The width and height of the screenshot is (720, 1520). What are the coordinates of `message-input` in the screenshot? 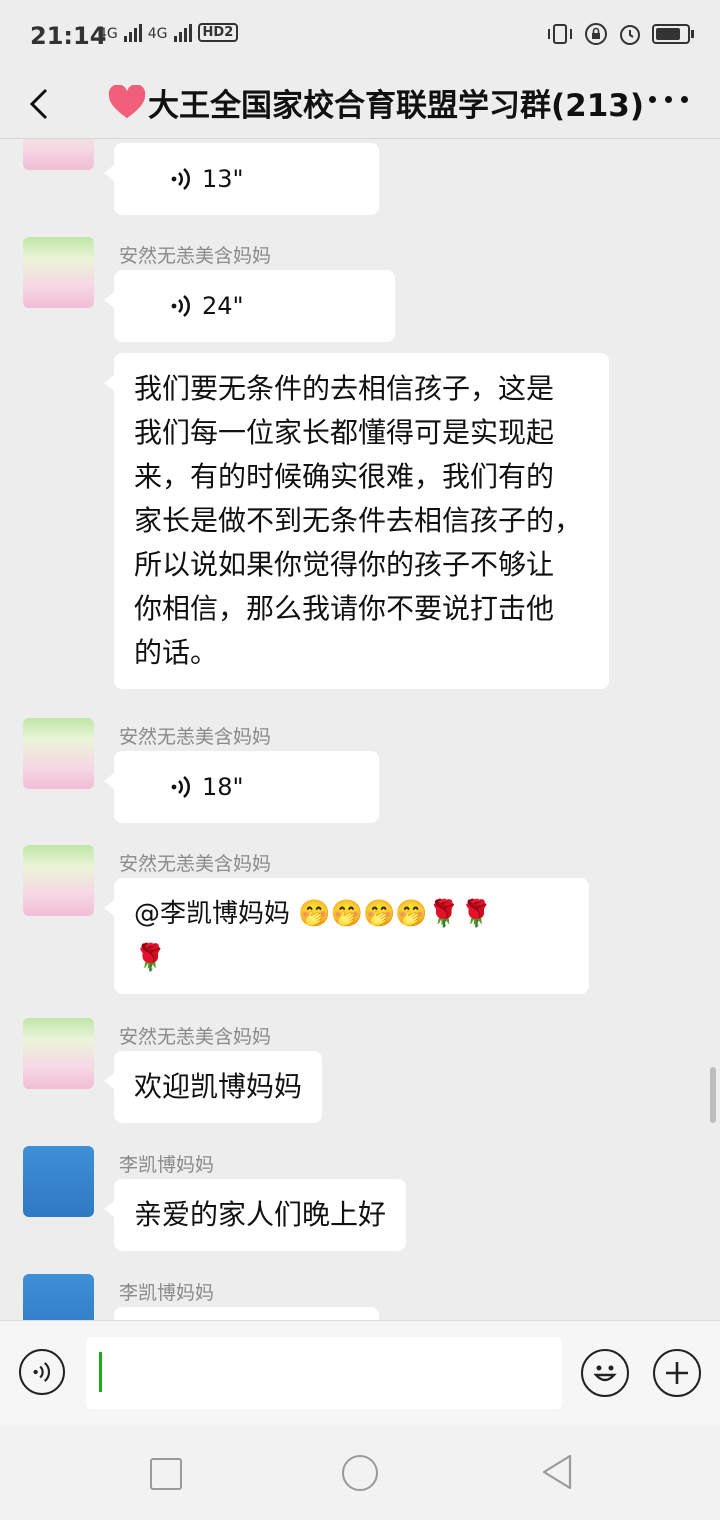 It's located at (324, 1373).